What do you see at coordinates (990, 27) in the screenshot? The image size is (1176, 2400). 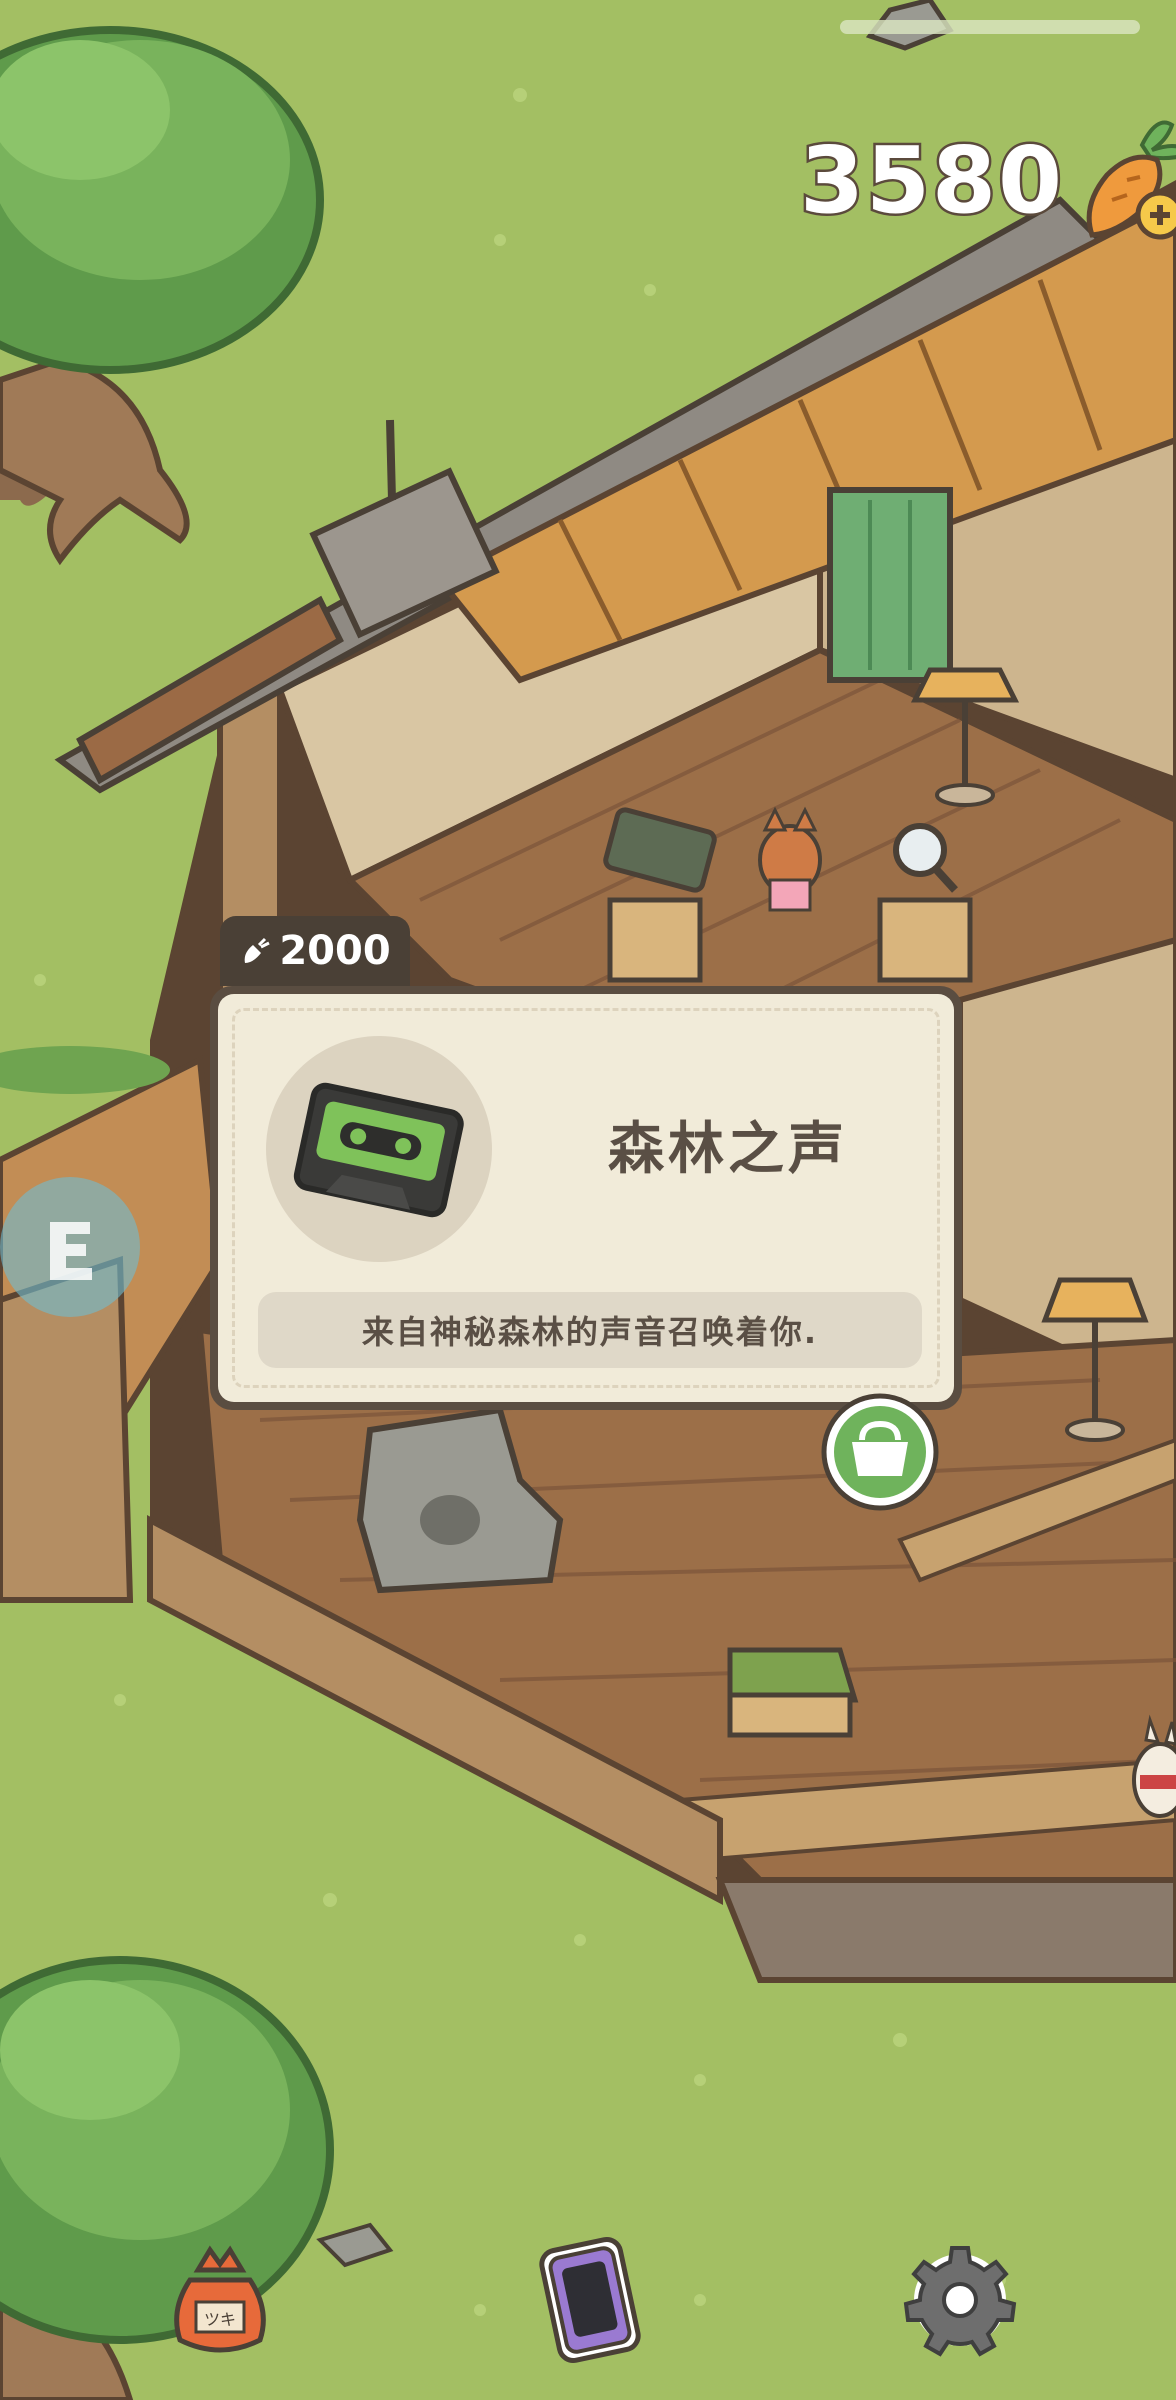 I see `drag-bar` at bounding box center [990, 27].